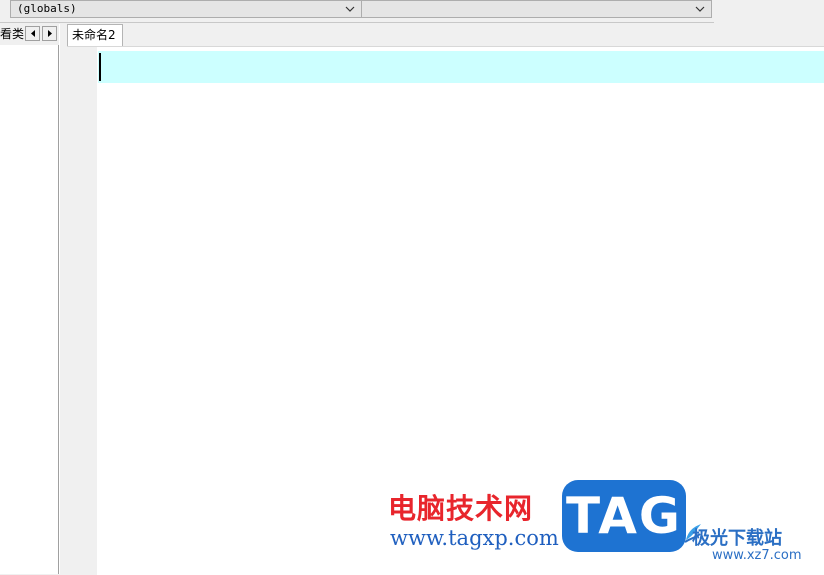 The height and width of the screenshot is (575, 824). I want to click on triangle-right-icon, so click(50, 33).